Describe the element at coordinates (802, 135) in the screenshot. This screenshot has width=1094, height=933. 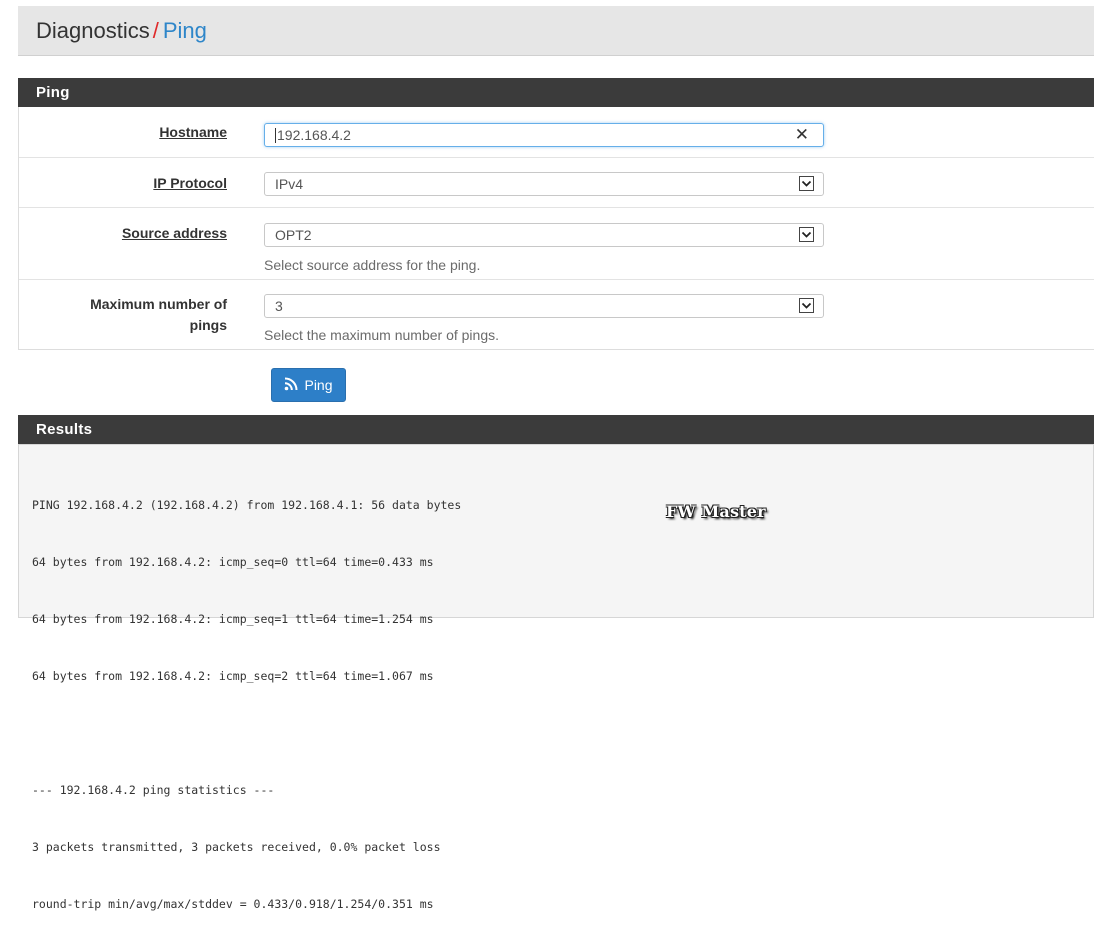
I see `close-icon: ✕` at that location.